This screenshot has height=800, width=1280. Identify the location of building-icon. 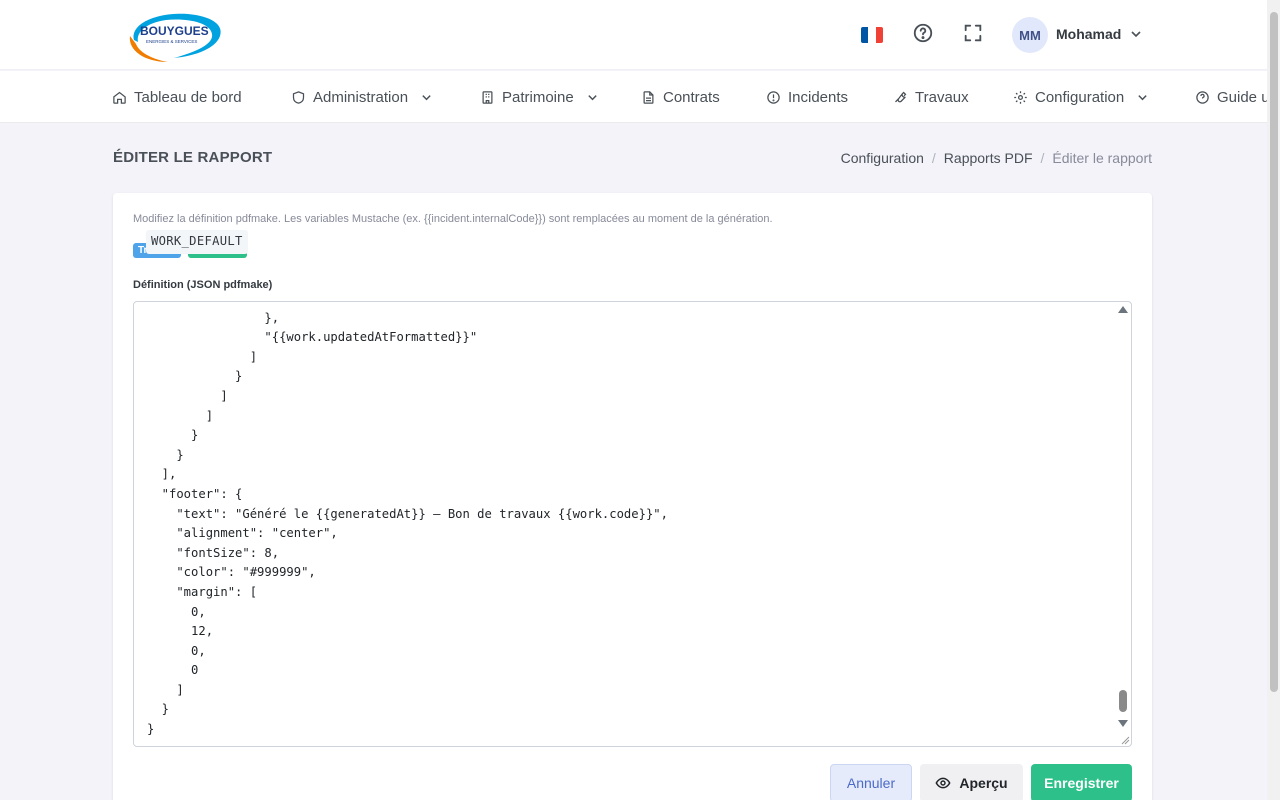
(487, 97).